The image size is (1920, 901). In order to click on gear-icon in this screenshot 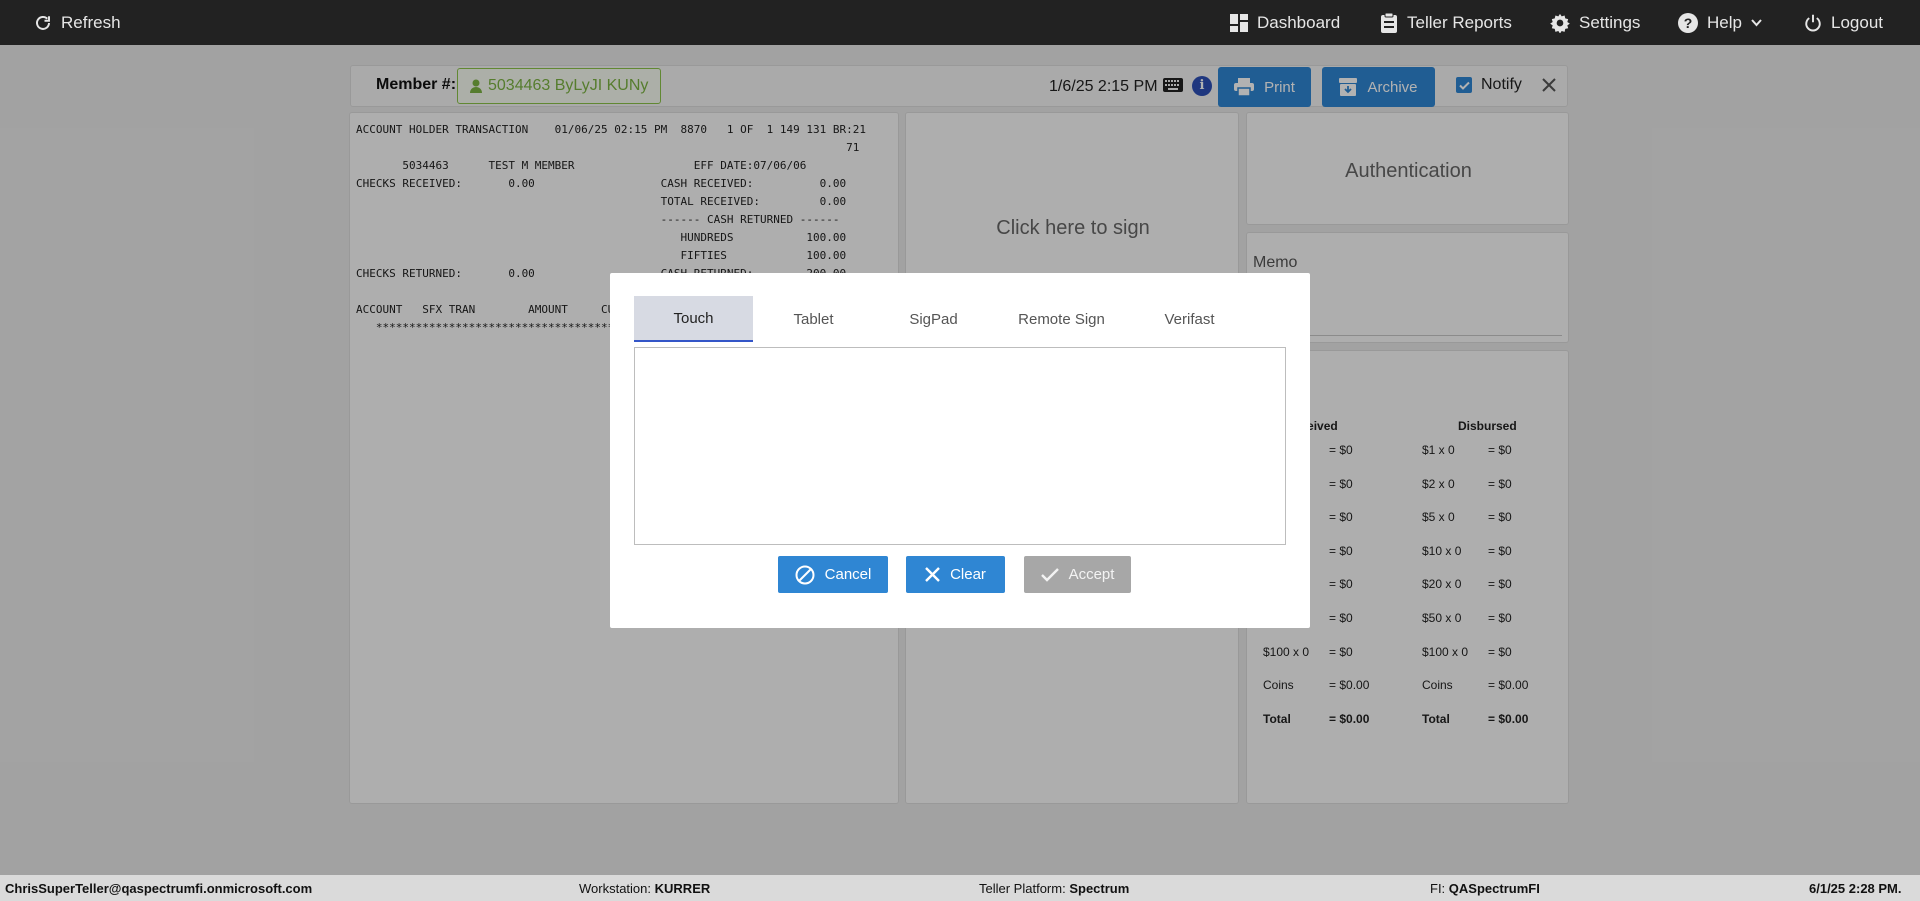, I will do `click(1560, 23)`.